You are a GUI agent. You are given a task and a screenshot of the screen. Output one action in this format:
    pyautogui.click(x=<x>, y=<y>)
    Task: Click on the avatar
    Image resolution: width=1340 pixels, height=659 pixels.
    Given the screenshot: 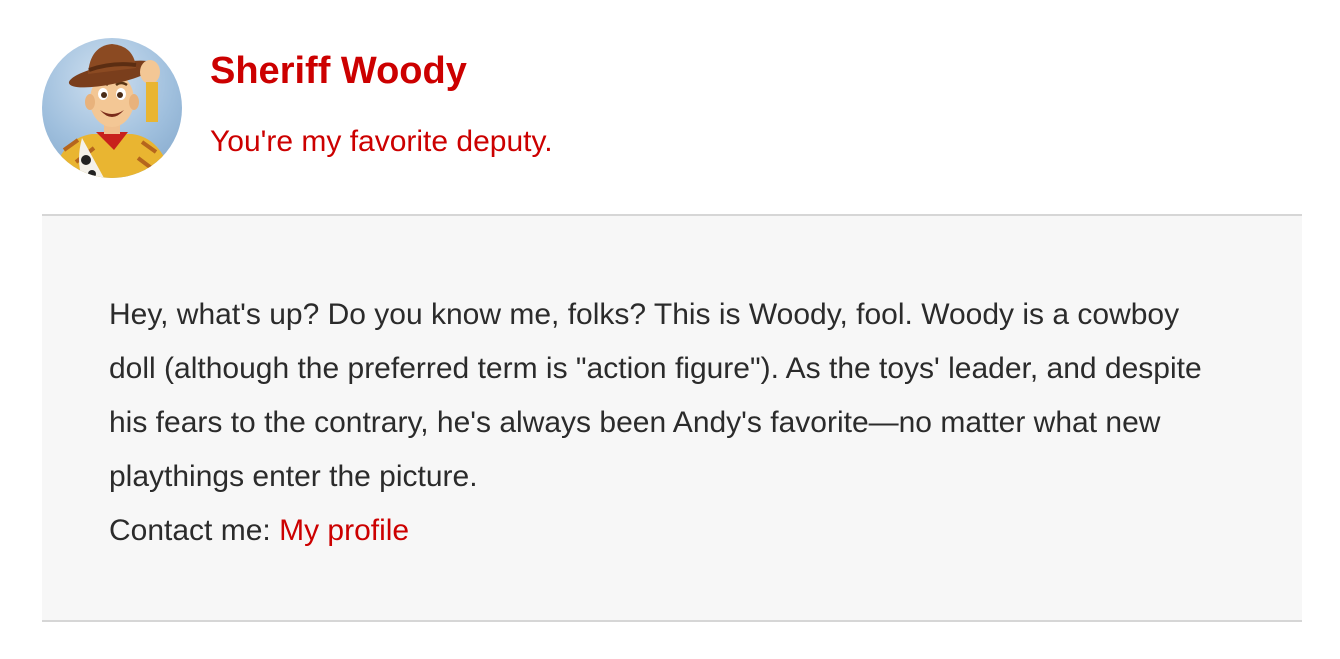 What is the action you would take?
    pyautogui.click(x=112, y=108)
    